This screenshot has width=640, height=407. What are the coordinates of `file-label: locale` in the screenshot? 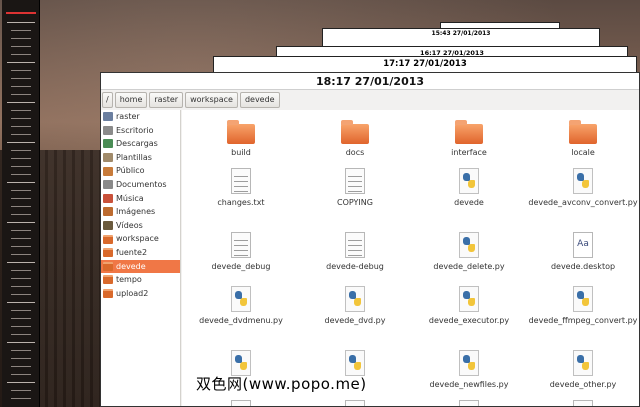 It's located at (583, 152).